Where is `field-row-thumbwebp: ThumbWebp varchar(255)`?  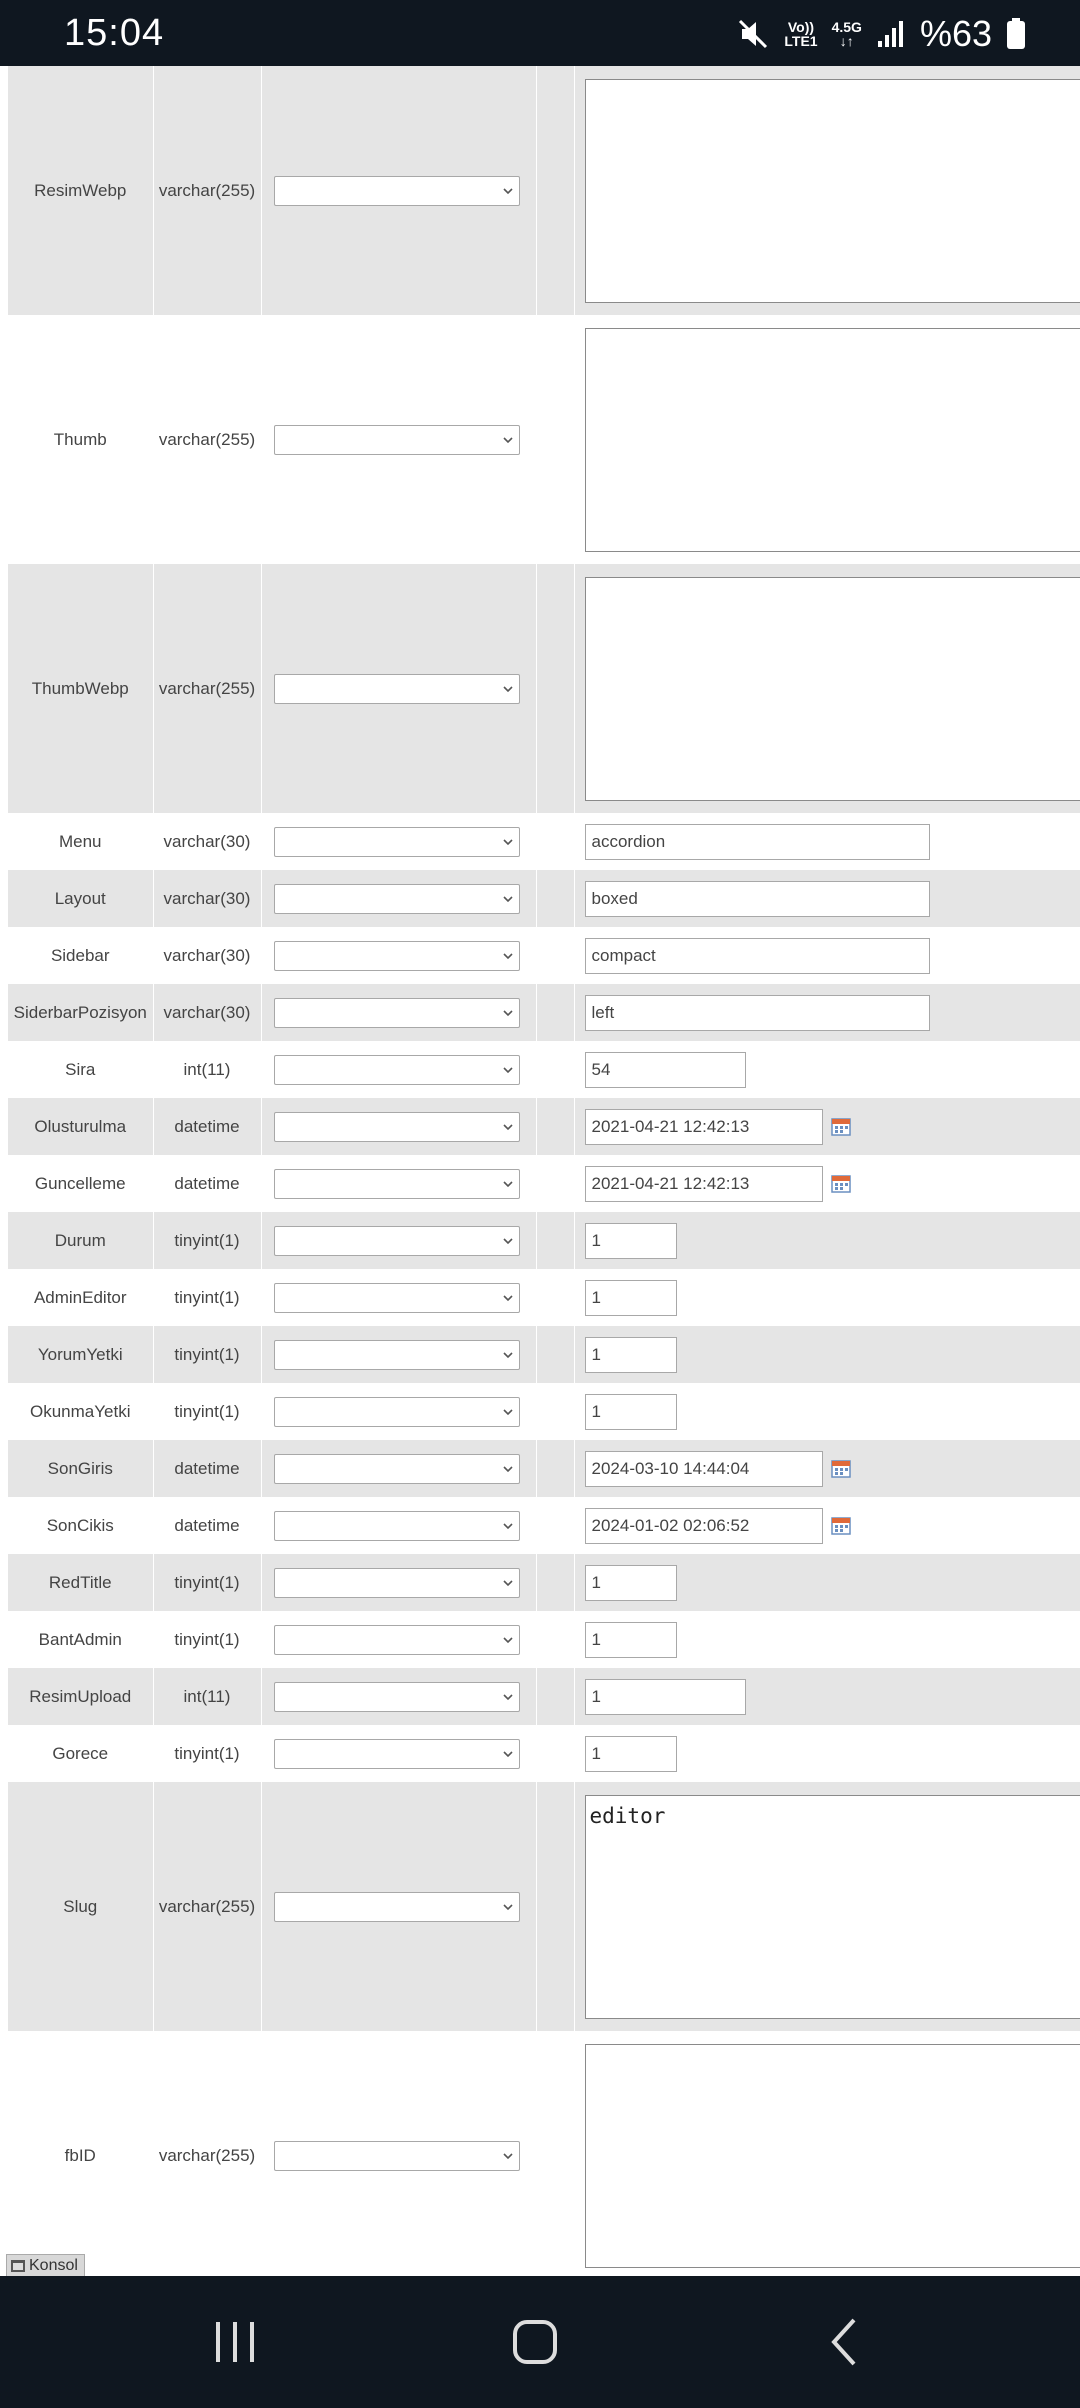
field-row-thumbwebp: ThumbWebp varchar(255) is located at coordinates (544, 688).